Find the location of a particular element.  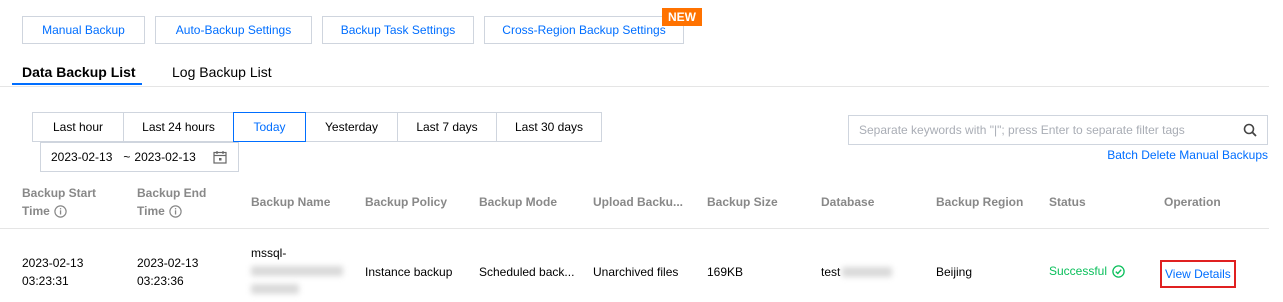

backup-task-settings-button: Backup Task Settings is located at coordinates (398, 30).